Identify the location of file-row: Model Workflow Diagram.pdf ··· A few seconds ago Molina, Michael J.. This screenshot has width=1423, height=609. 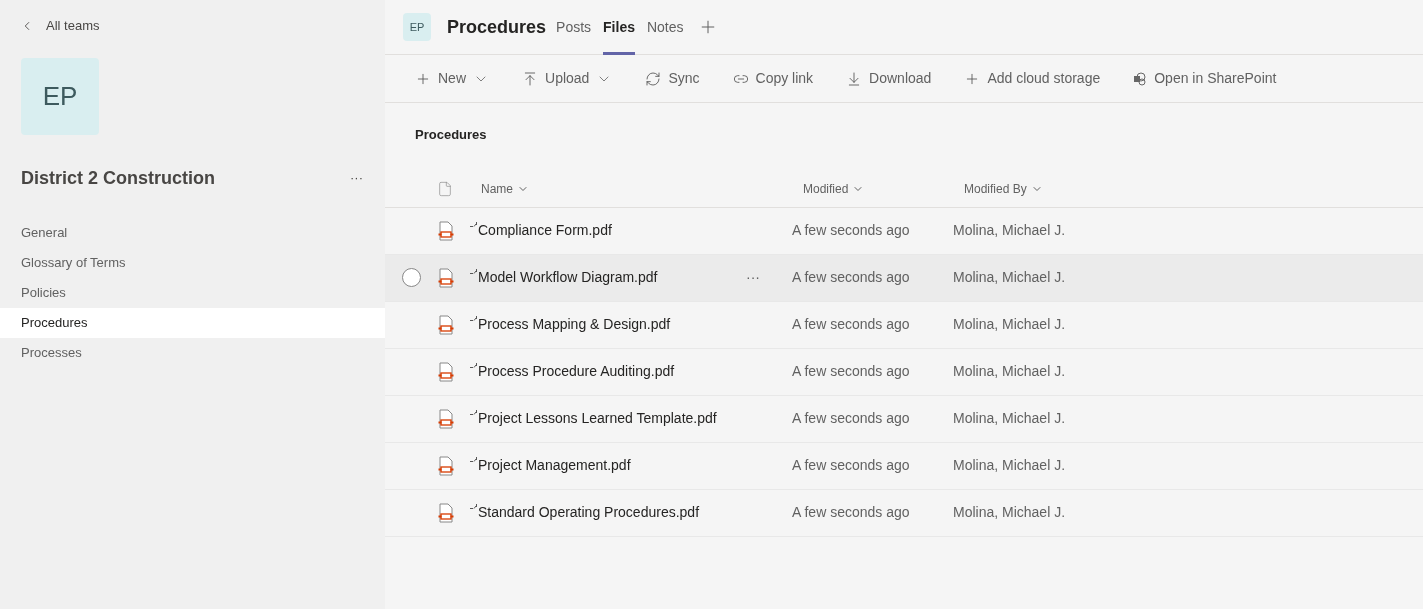
(904, 278).